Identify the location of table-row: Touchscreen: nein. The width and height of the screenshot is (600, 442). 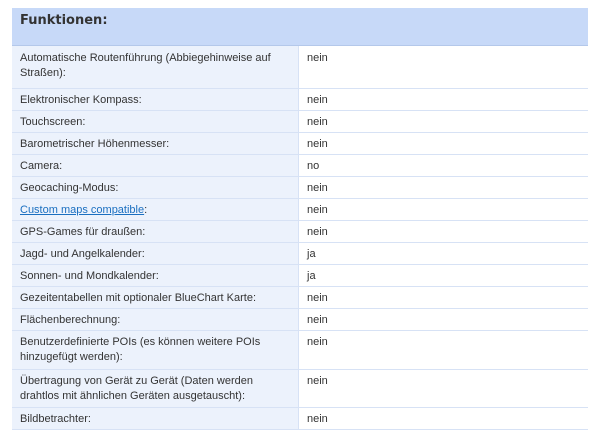
(300, 122).